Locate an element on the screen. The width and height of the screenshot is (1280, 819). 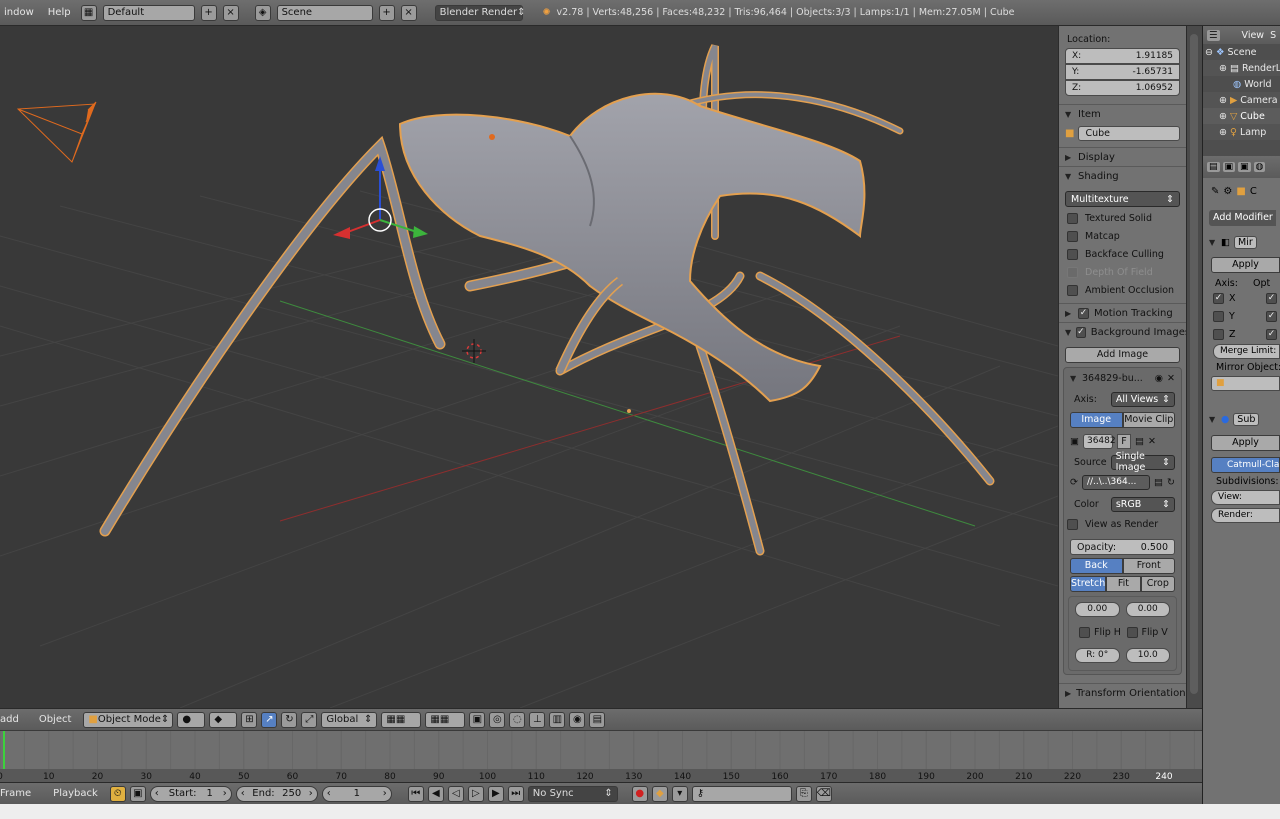
location-y-field: Y: -1.65731 is located at coordinates (1122, 72).